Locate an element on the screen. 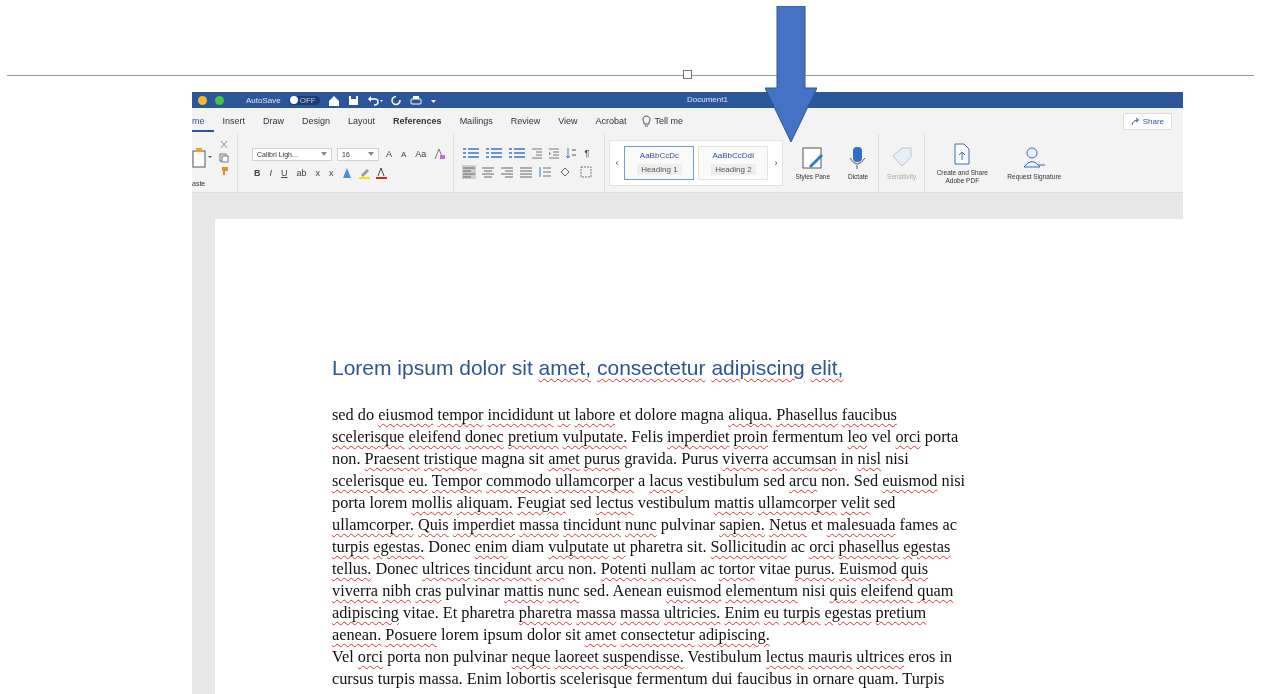  style-item: AaBbCcDc Heading 1 is located at coordinates (659, 163).